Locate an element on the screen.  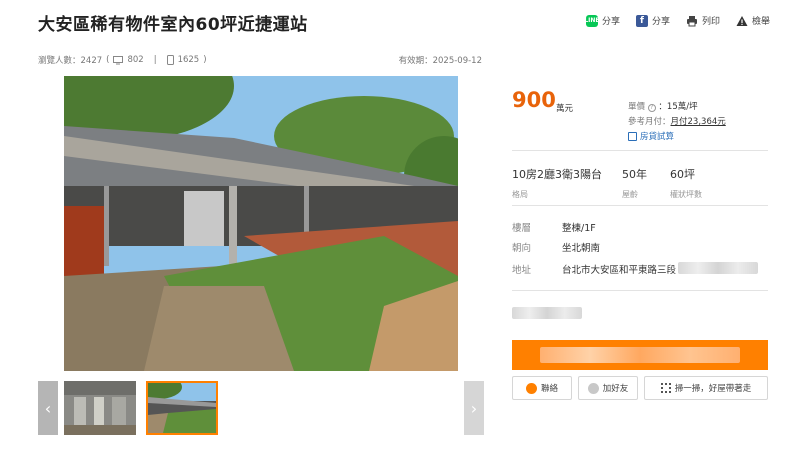
loan-label: 房貸試算 is located at coordinates (657, 137).